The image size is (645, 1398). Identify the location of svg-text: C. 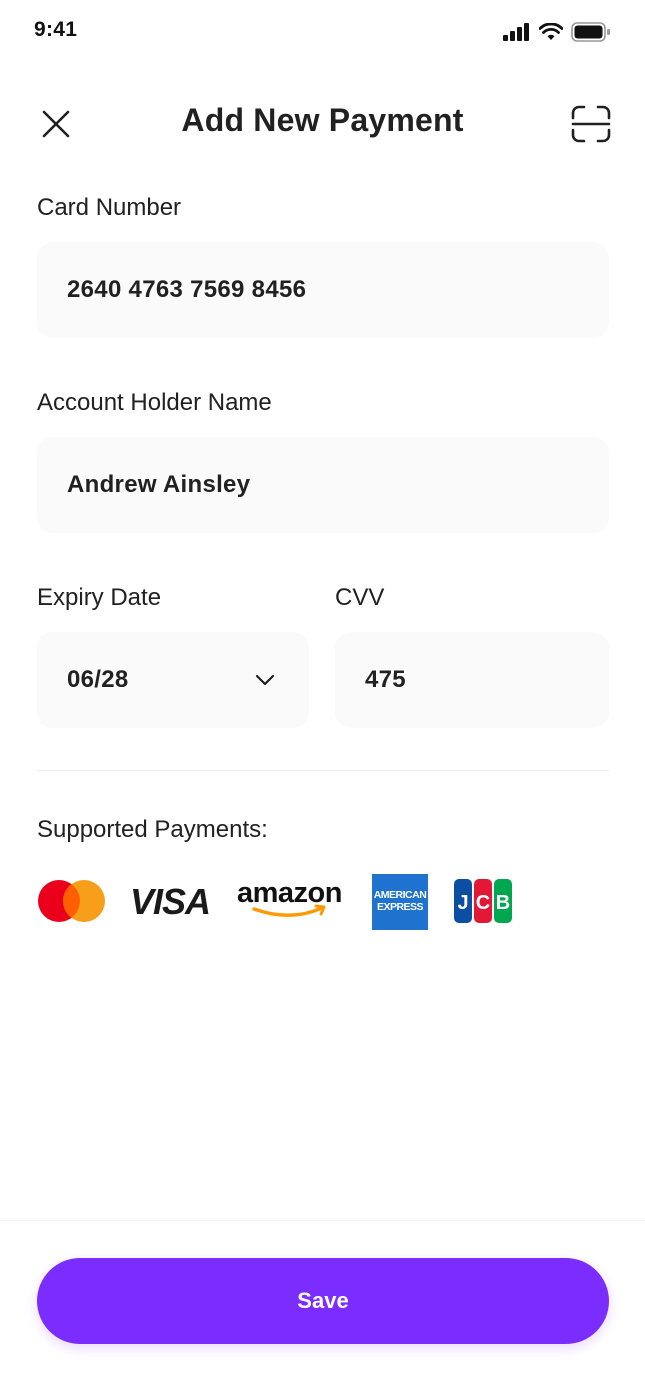
(483, 903).